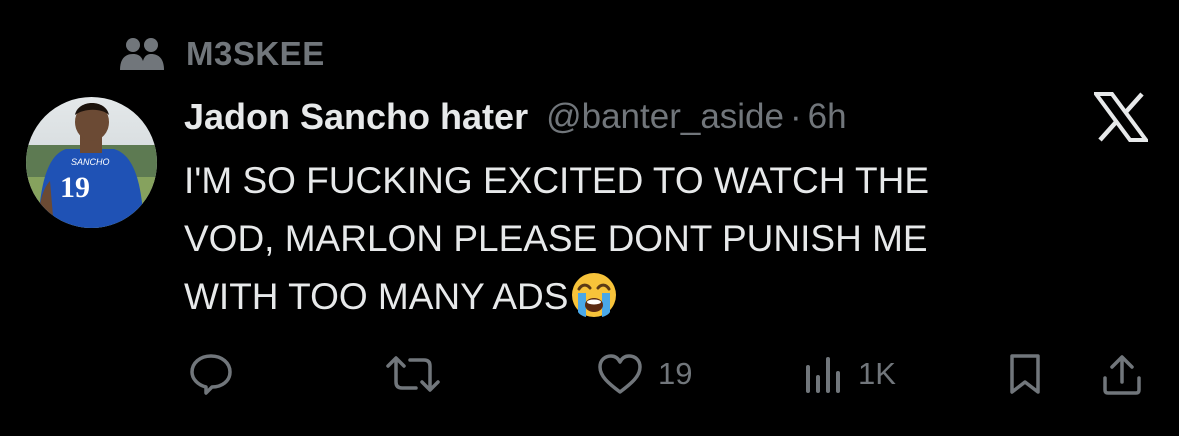 The height and width of the screenshot is (436, 1179). I want to click on share-icon, so click(1122, 374).